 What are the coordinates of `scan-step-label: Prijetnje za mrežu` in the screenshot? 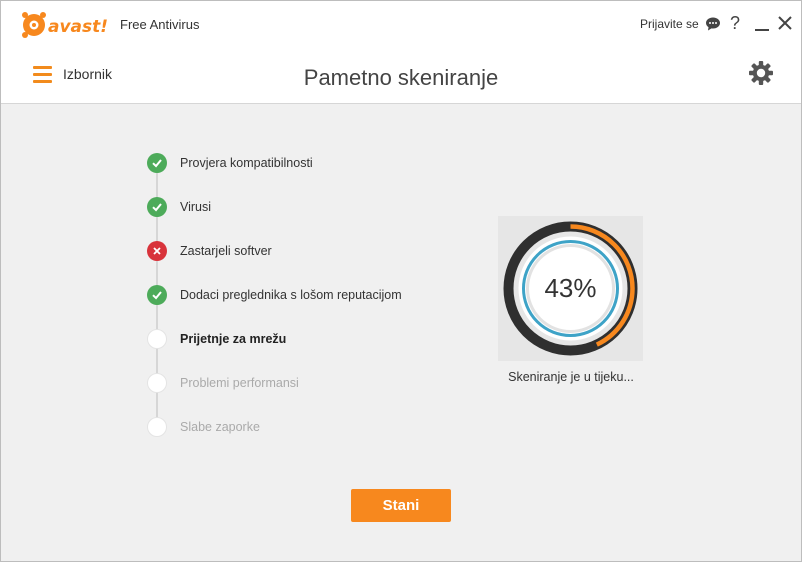 It's located at (233, 339).